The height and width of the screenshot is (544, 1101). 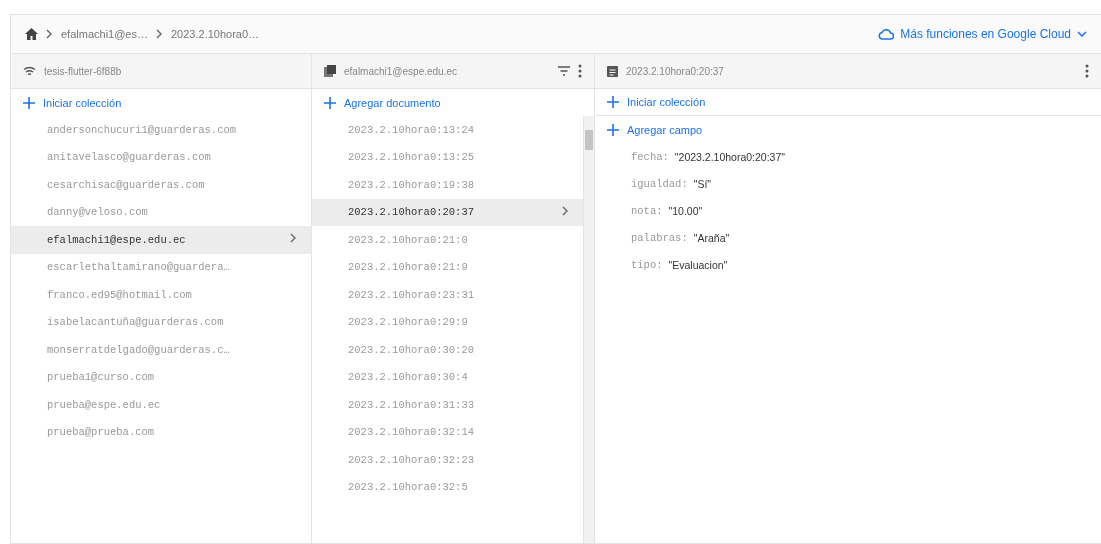 What do you see at coordinates (564, 71) in the screenshot?
I see `filter-icon` at bounding box center [564, 71].